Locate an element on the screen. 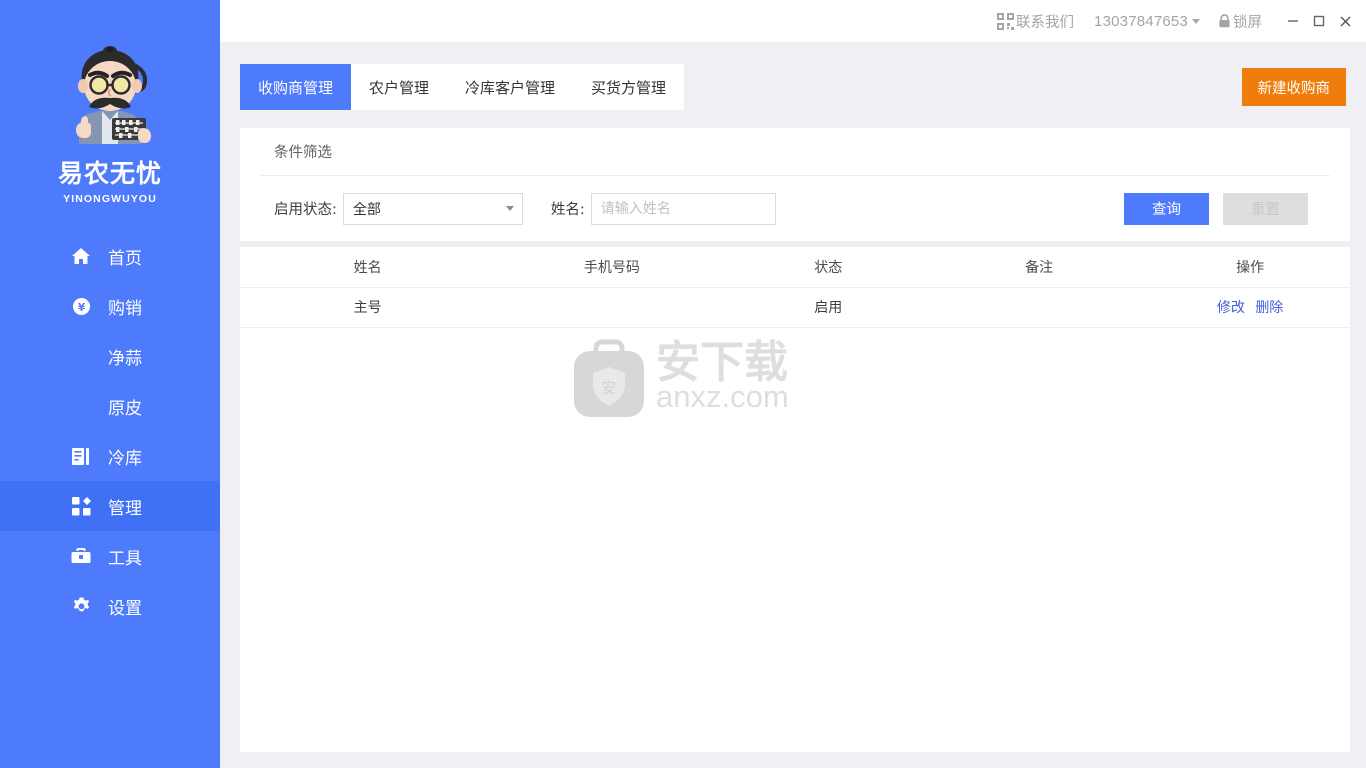 Image resolution: width=1366 pixels, height=768 pixels. column-header-actions: 操作 is located at coordinates (1250, 267).